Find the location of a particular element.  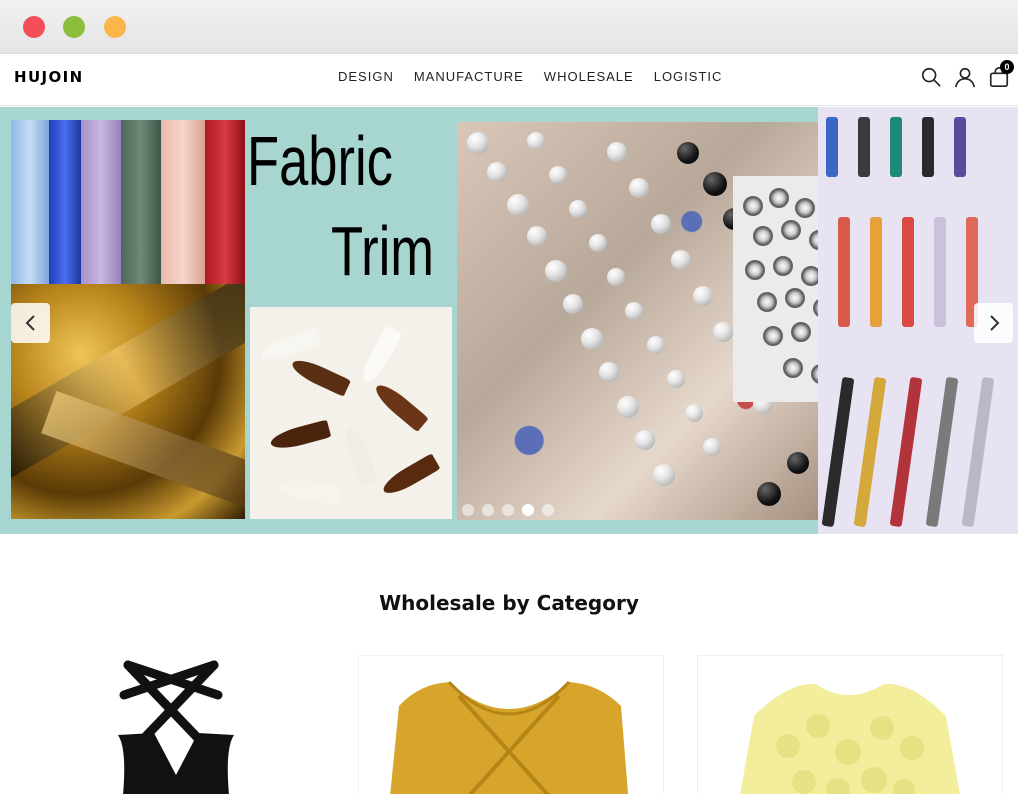

carousel-next-button is located at coordinates (993, 323).